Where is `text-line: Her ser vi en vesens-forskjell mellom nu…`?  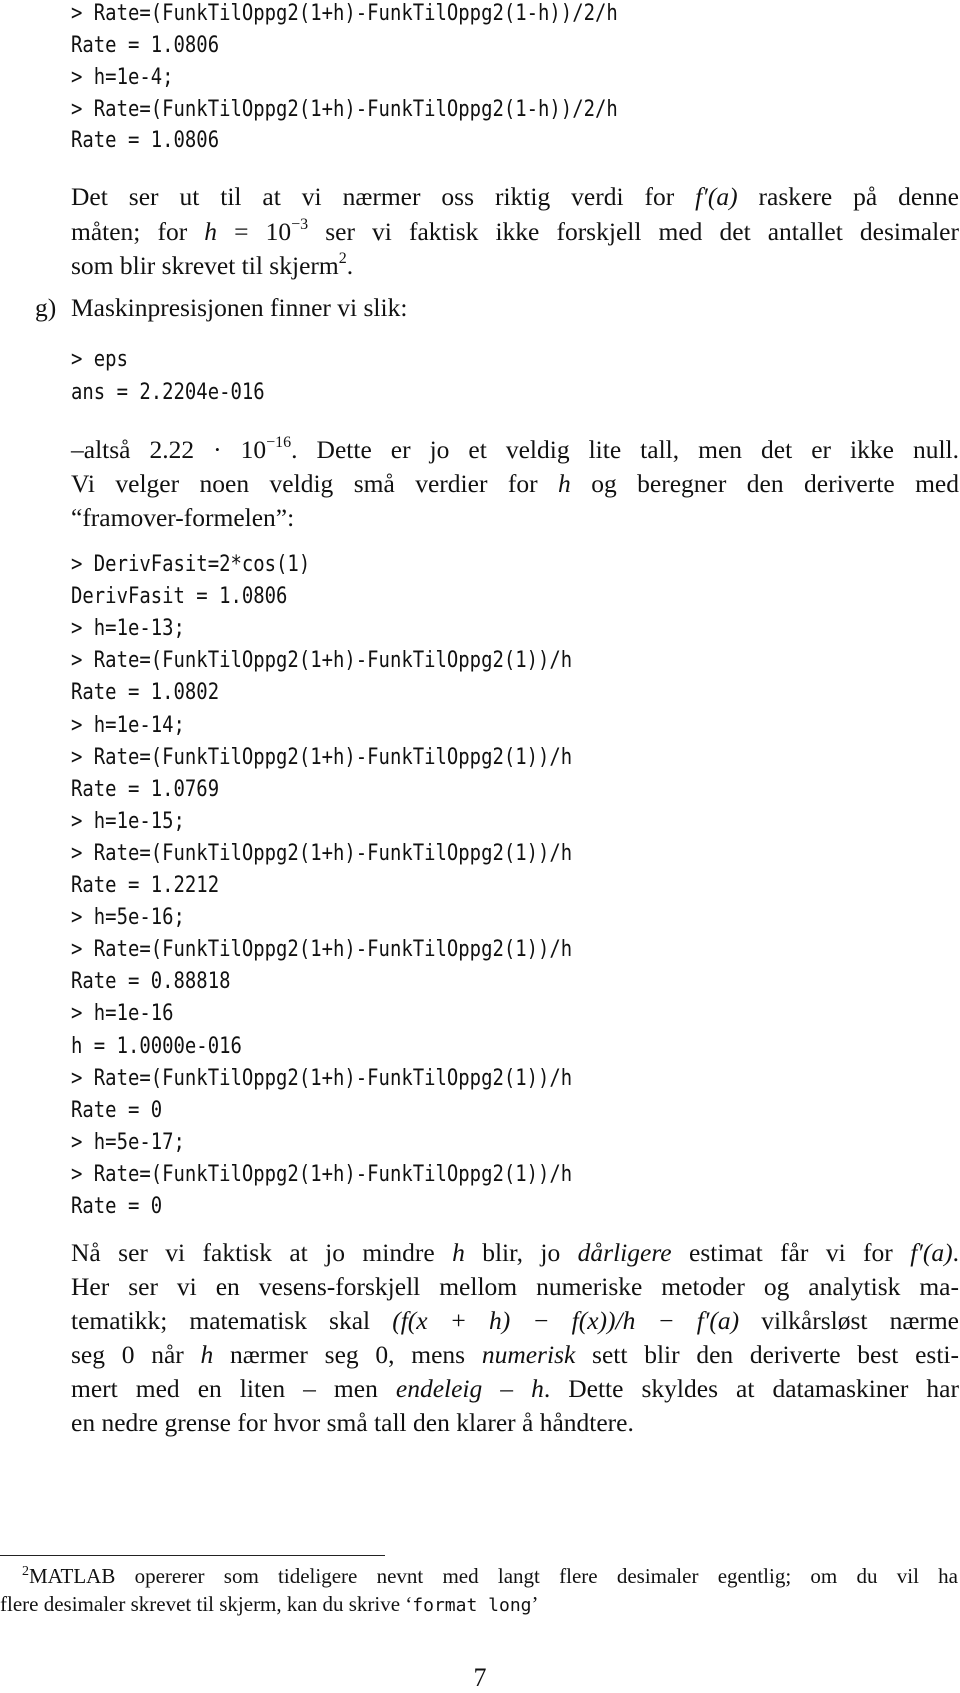
text-line: Her ser vi en vesens-forskjell mellom nu… is located at coordinates (515, 1286).